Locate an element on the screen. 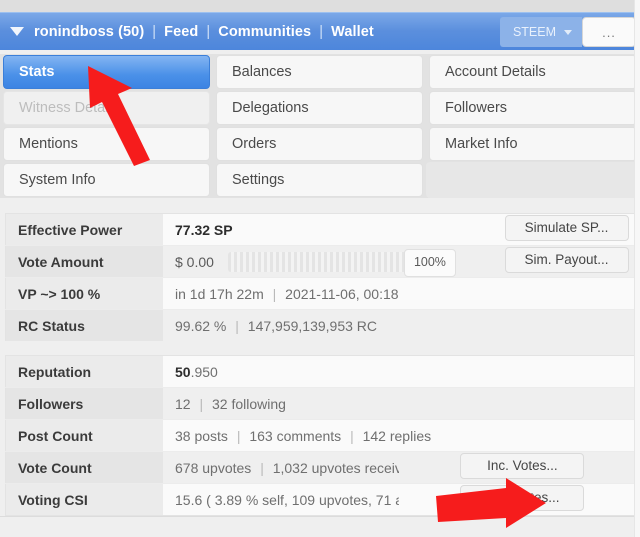 This screenshot has height=537, width=640. tab-mentions: Mentions is located at coordinates (106, 144).